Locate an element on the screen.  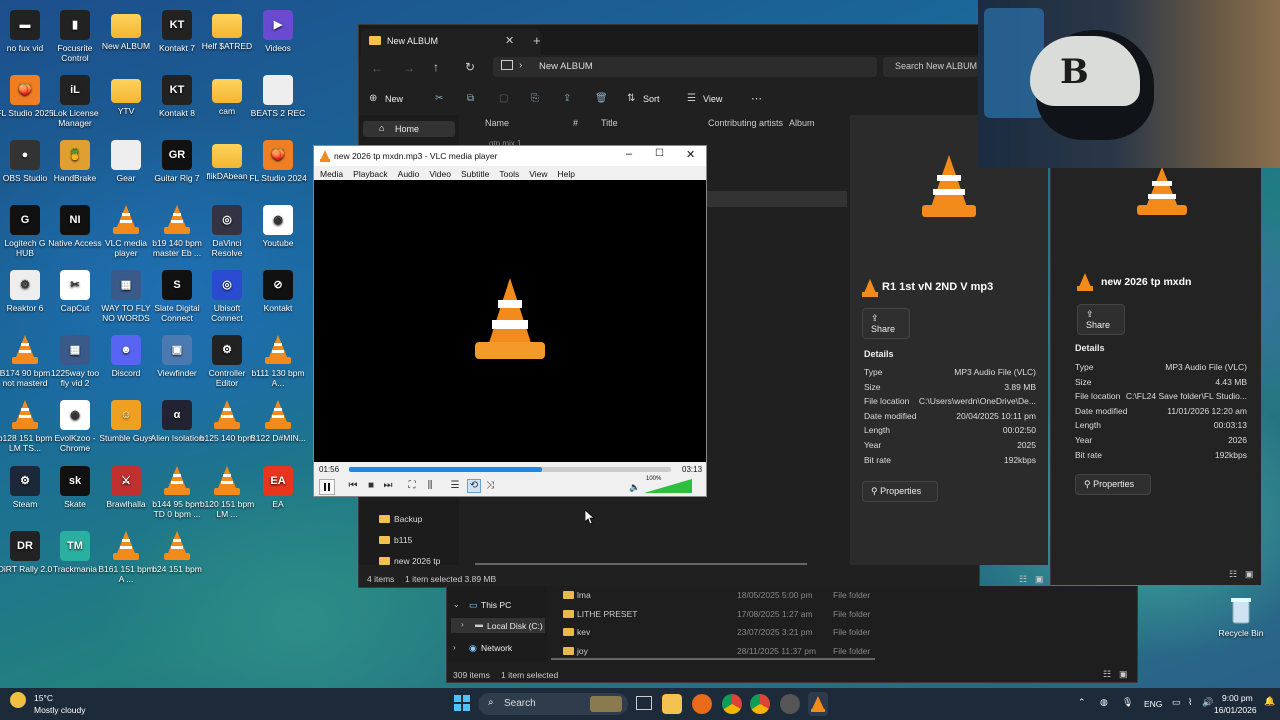
selected-row is located at coordinates (777, 199).